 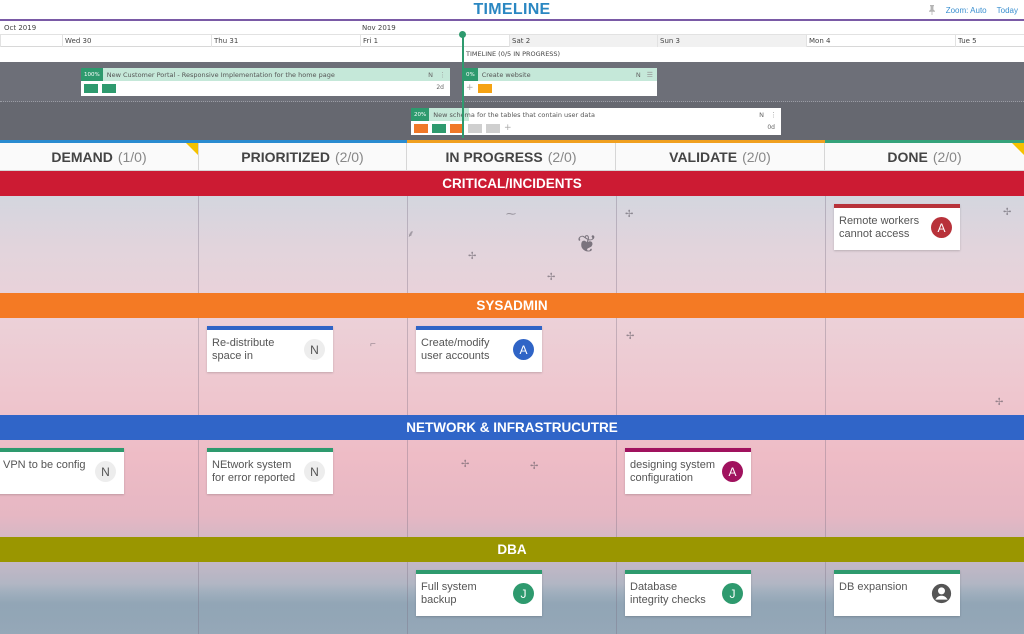 What do you see at coordinates (379, 28) in the screenshot?
I see `month-label: Nov 2019` at bounding box center [379, 28].